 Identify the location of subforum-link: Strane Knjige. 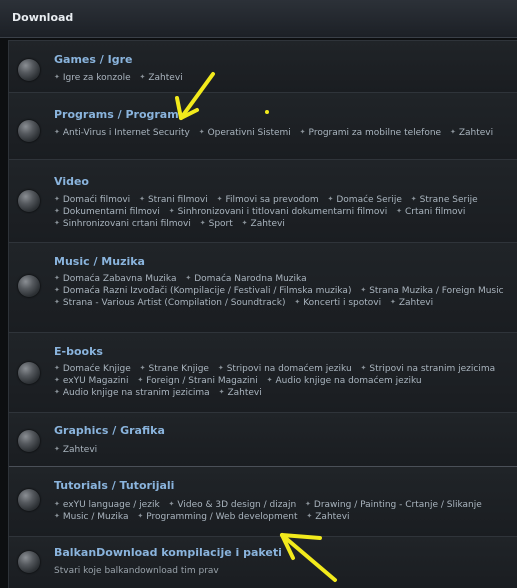
(174, 369).